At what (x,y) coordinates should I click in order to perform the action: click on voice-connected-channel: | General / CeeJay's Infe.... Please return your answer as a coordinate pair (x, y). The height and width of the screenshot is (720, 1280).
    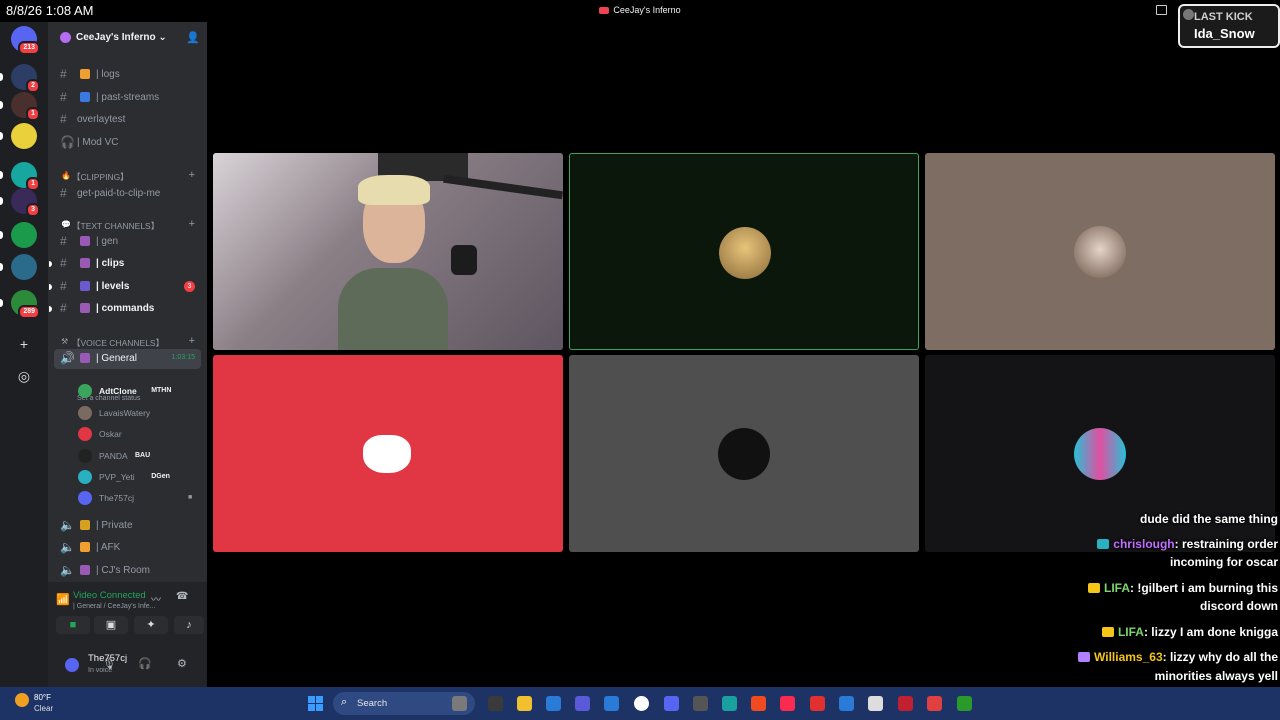
    Looking at the image, I should click on (114, 606).